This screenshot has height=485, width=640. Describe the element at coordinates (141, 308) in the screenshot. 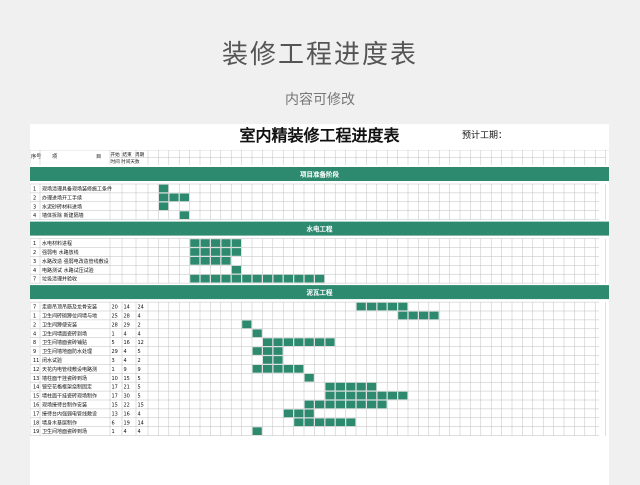

I see `task-days: 24` at that location.